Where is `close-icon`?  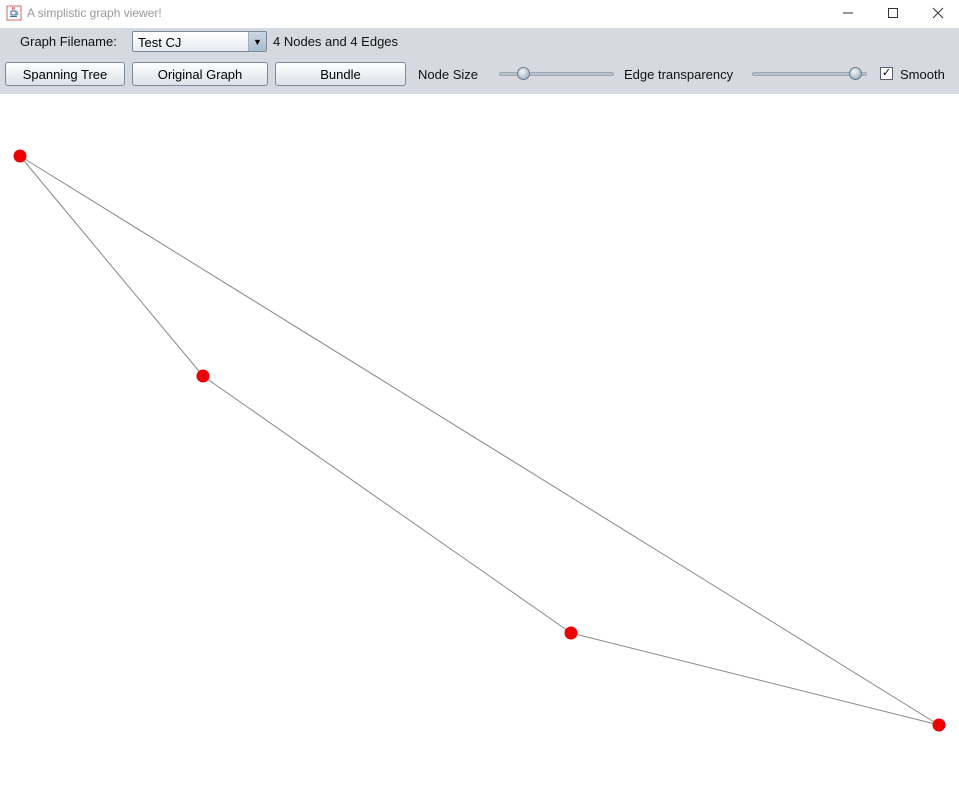
close-icon is located at coordinates (938, 14).